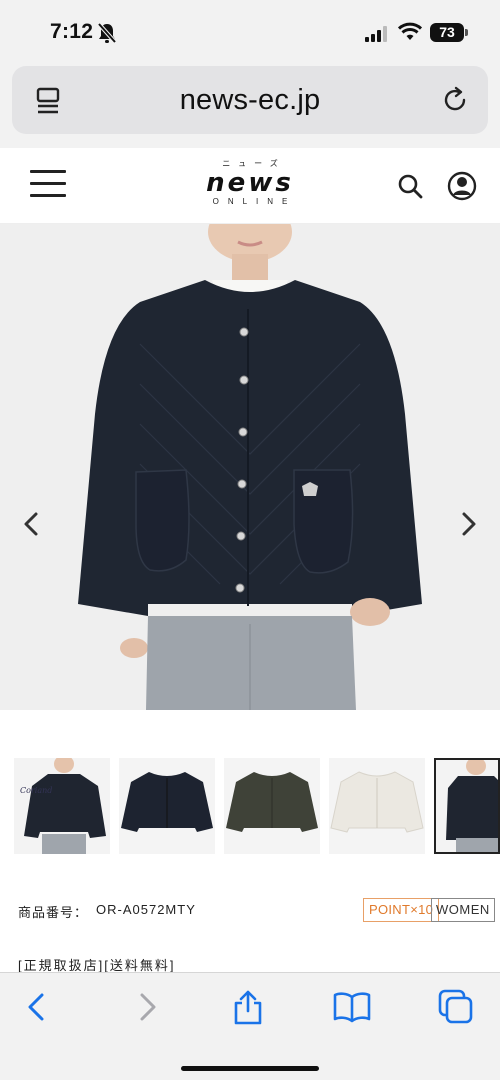 The width and height of the screenshot is (500, 1080). What do you see at coordinates (72, 31) in the screenshot?
I see `status-time: 7:12` at bounding box center [72, 31].